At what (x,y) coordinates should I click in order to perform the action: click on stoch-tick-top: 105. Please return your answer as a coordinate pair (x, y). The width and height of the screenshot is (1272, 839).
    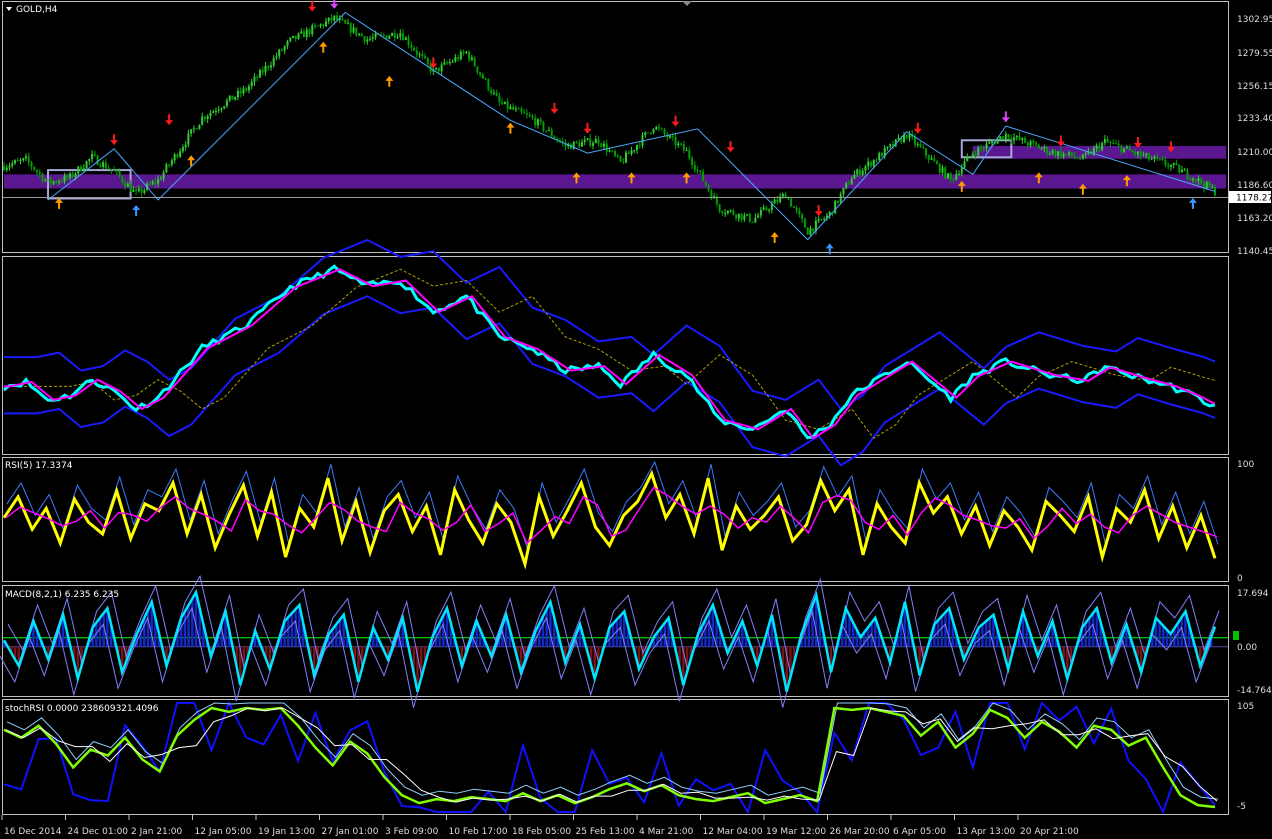
    Looking at the image, I should click on (1245, 707).